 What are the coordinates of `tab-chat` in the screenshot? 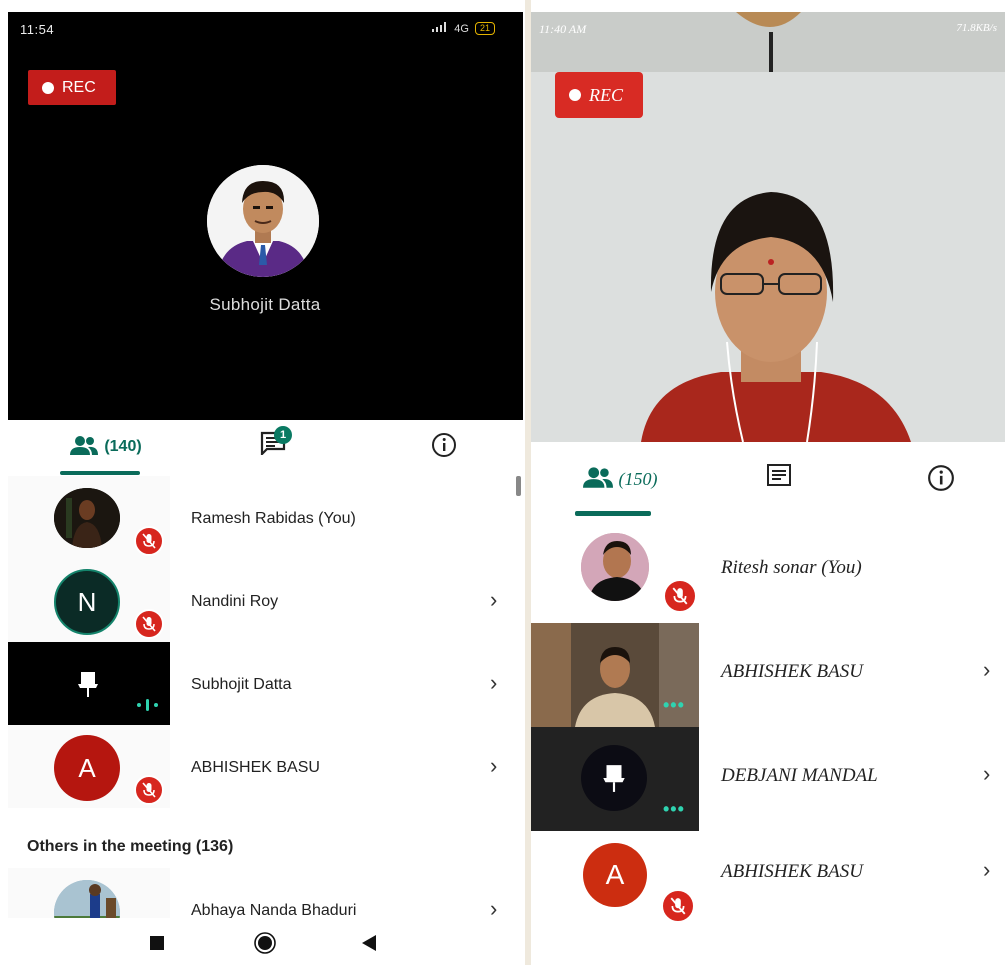 It's located at (779, 478).